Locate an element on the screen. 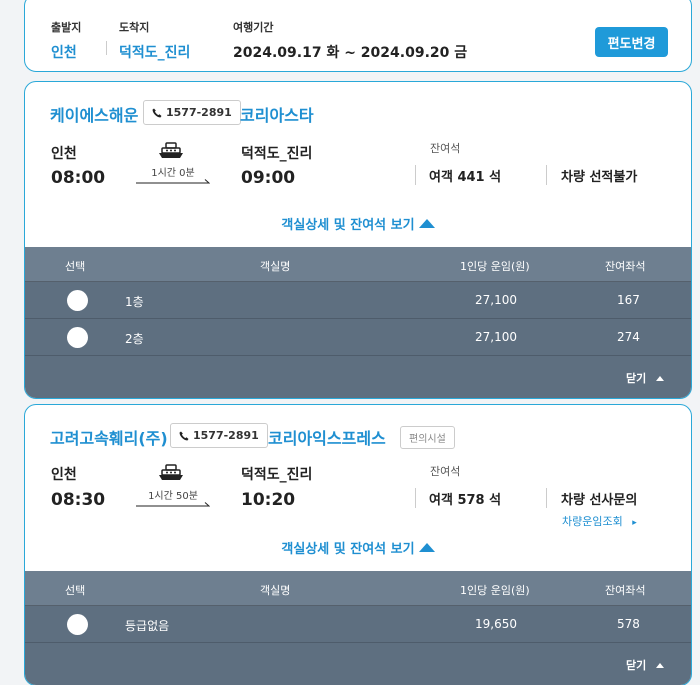 This screenshot has height=685, width=700. cabin-name: 등급없음 is located at coordinates (147, 626).